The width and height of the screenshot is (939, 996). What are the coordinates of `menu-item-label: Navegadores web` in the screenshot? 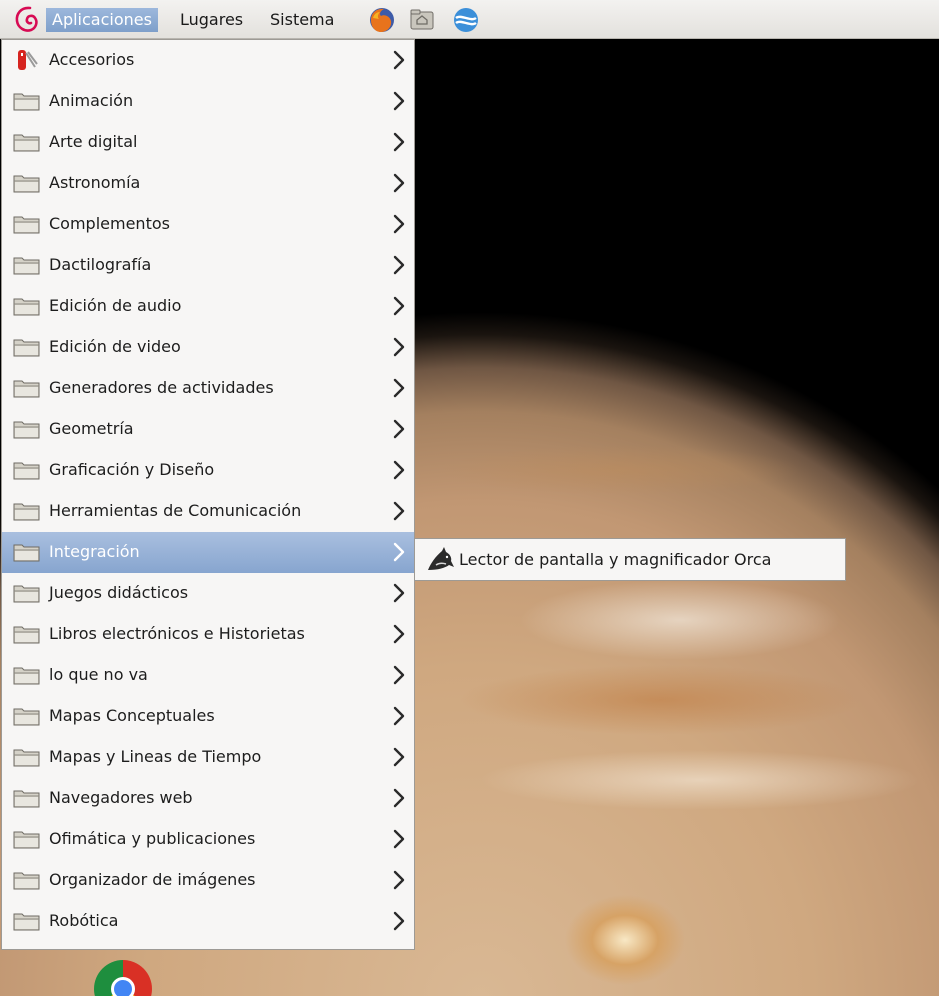 It's located at (121, 797).